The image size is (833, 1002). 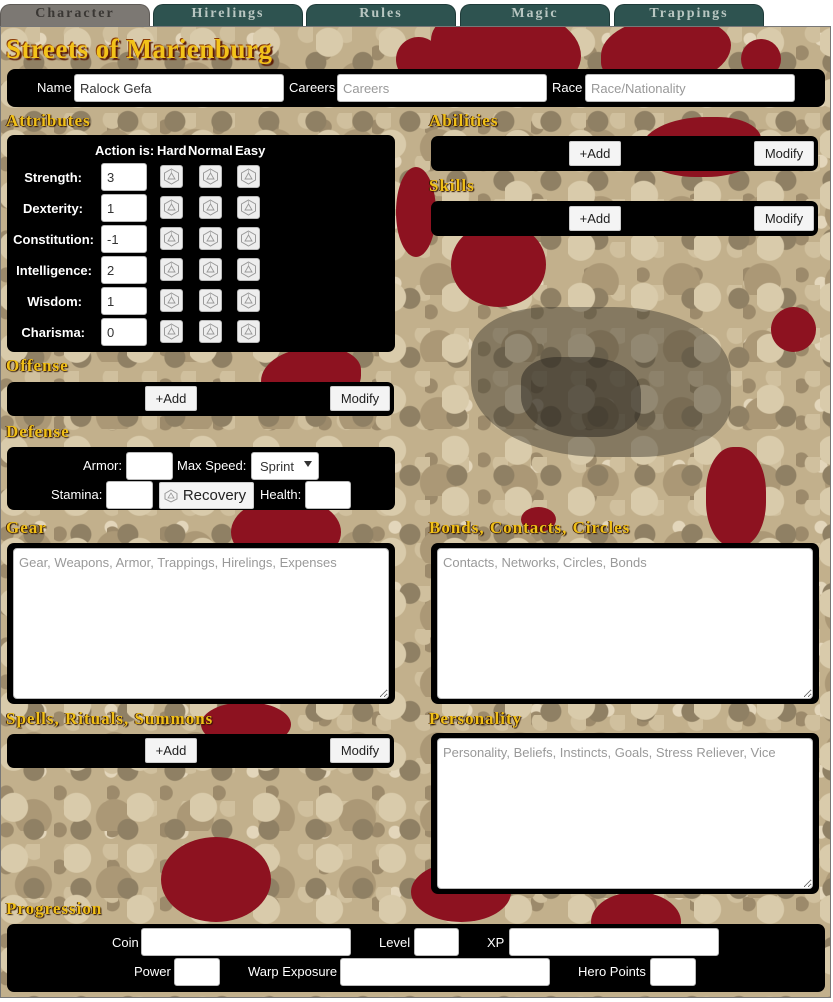 What do you see at coordinates (228, 15) in the screenshot?
I see `tab-hirelings: Hirelings` at bounding box center [228, 15].